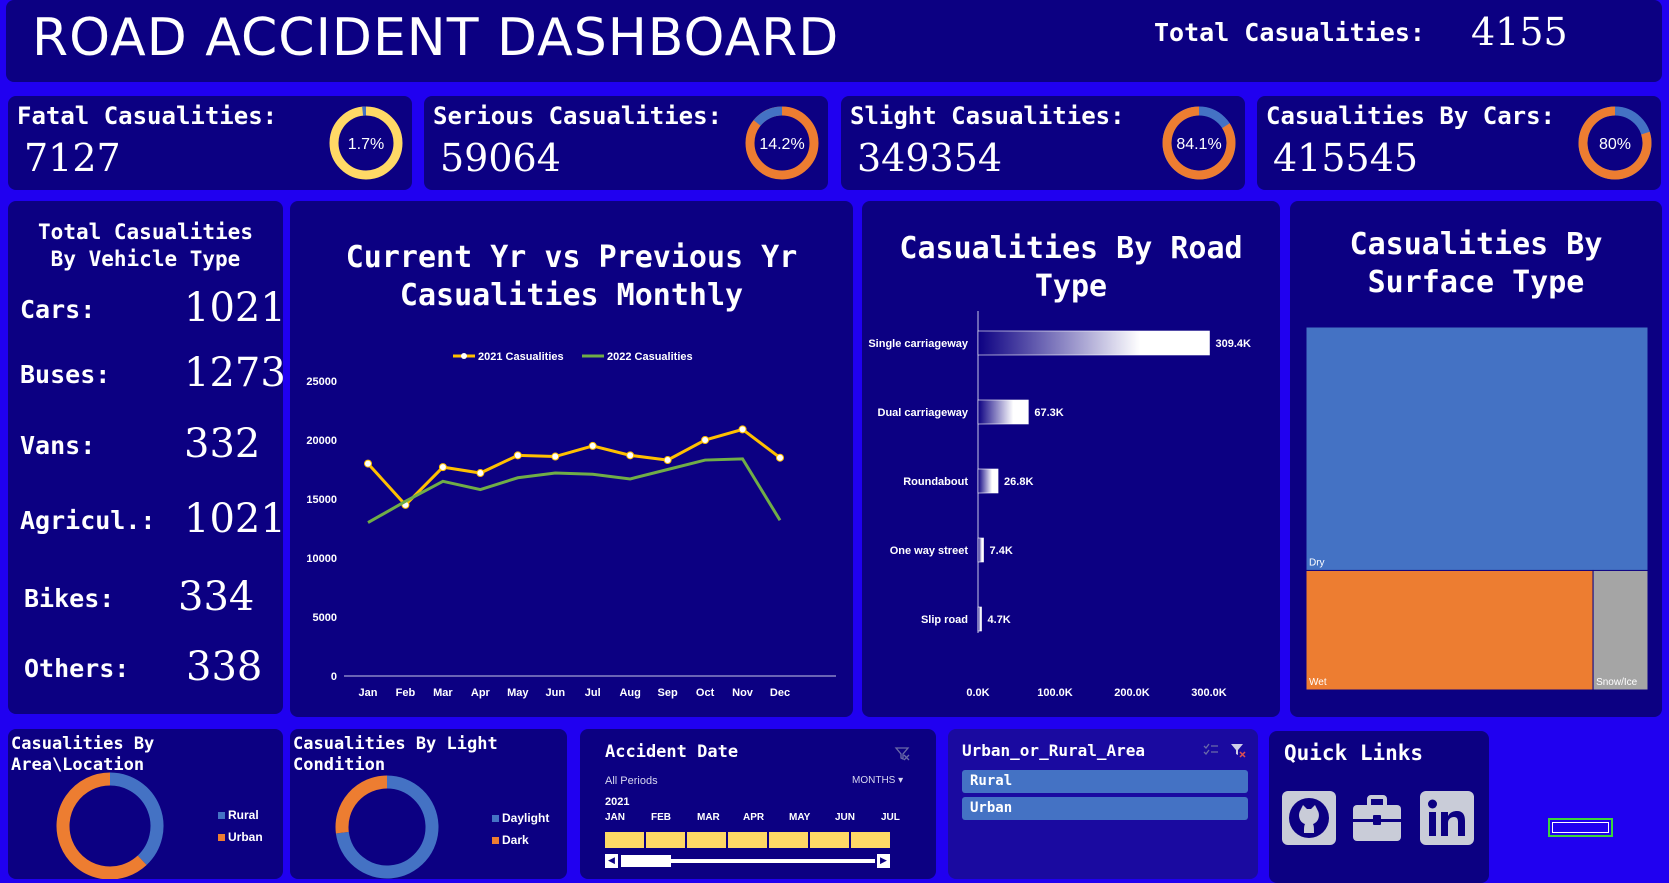  Describe the element at coordinates (321, 500) in the screenshot. I see `y-tick-label: 15000` at that location.